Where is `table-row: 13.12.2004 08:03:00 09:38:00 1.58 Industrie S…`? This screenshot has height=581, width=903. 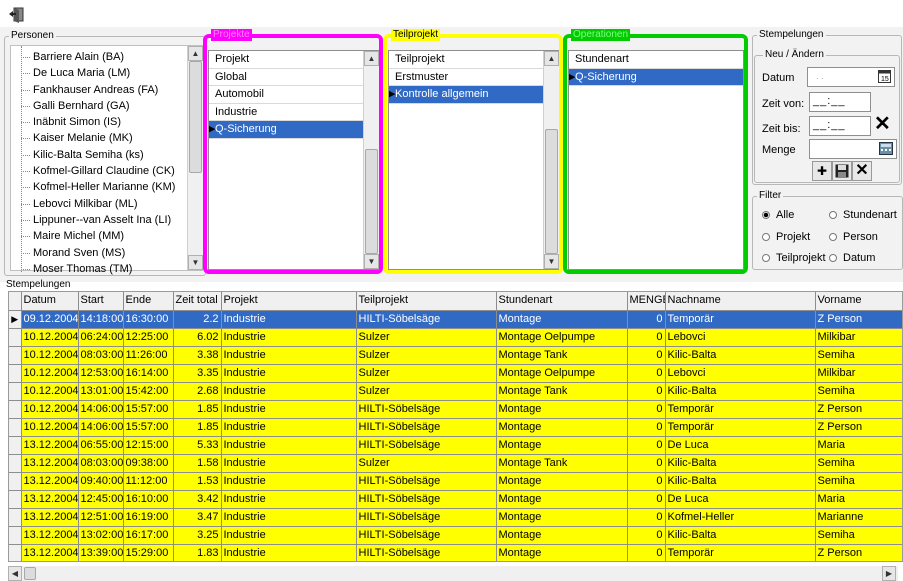 table-row: 13.12.2004 08:03:00 09:38:00 1.58 Industrie S… is located at coordinates (455, 463).